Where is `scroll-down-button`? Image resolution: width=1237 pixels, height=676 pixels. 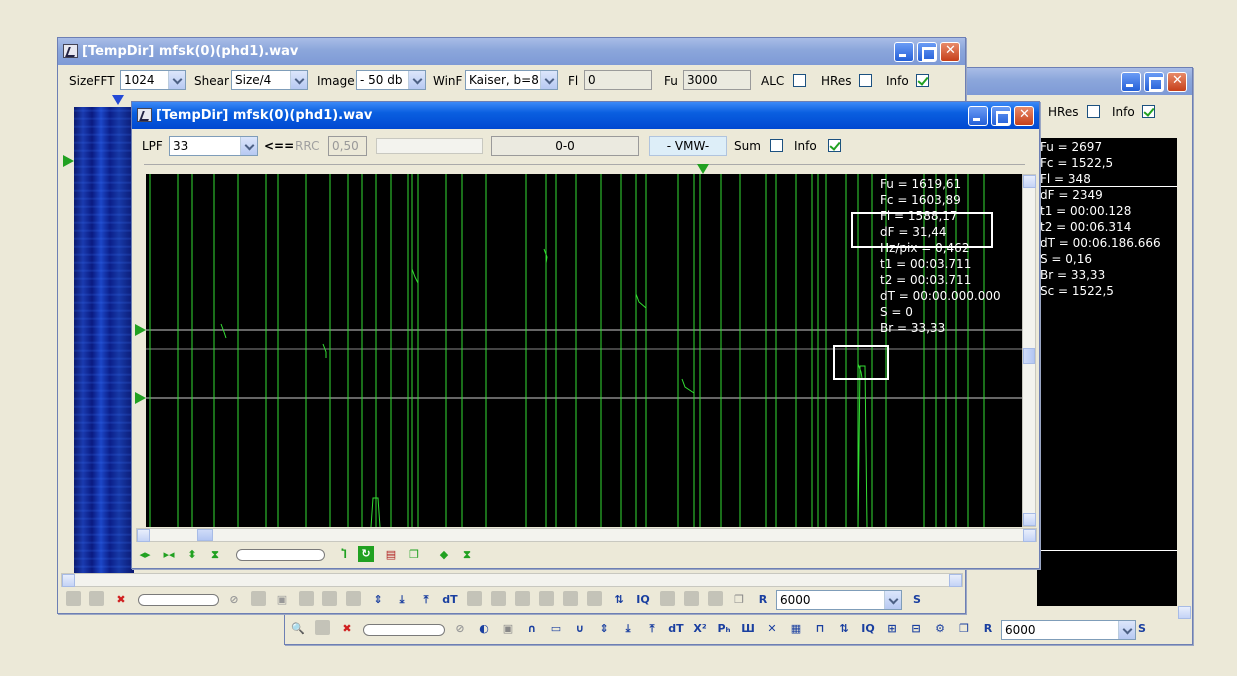
scroll-down-button is located at coordinates (1029, 519).